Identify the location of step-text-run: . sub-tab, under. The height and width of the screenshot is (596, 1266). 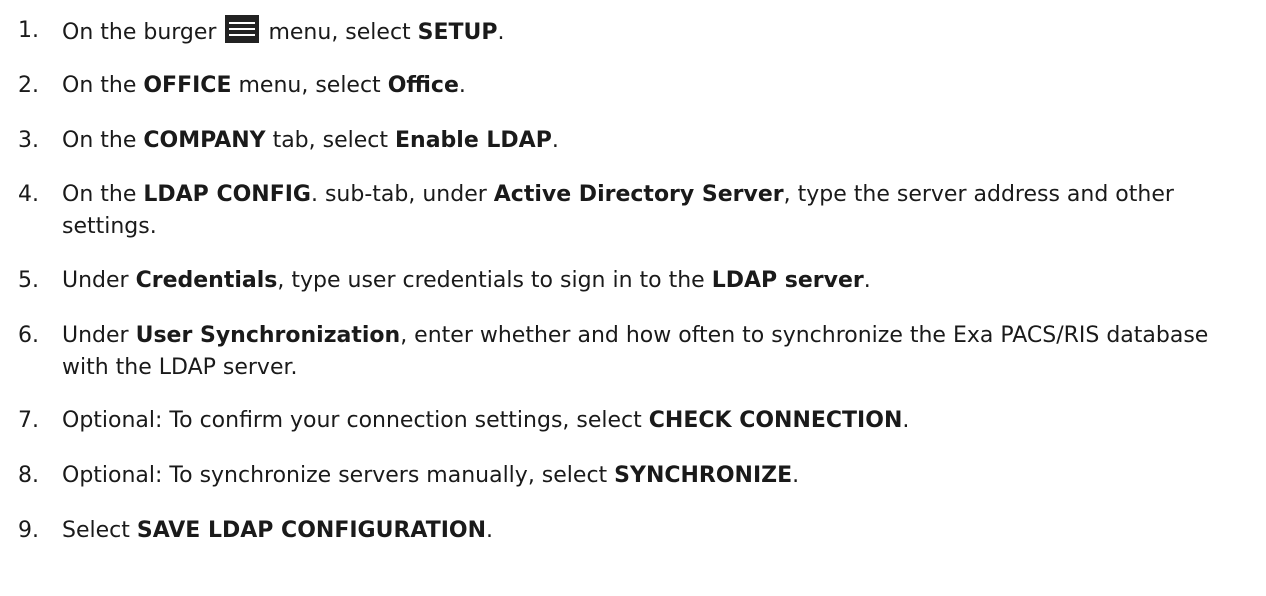
(402, 194).